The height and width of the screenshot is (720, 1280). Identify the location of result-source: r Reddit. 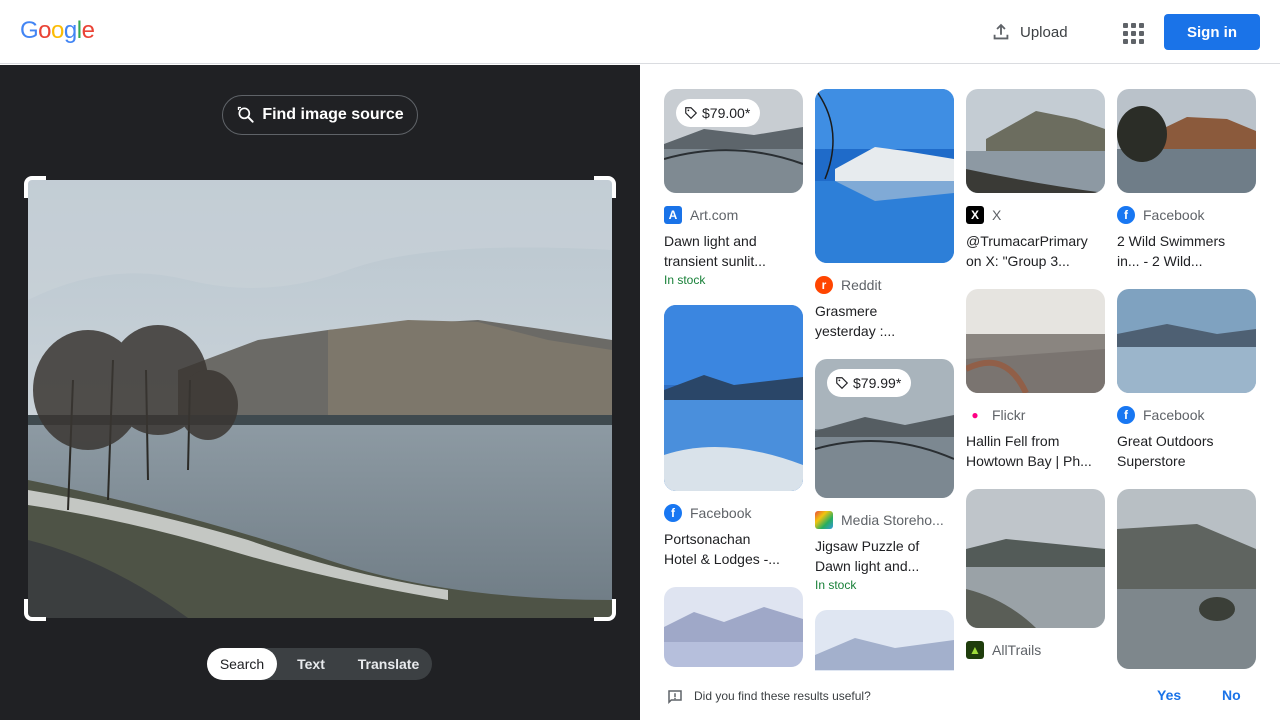
(884, 285).